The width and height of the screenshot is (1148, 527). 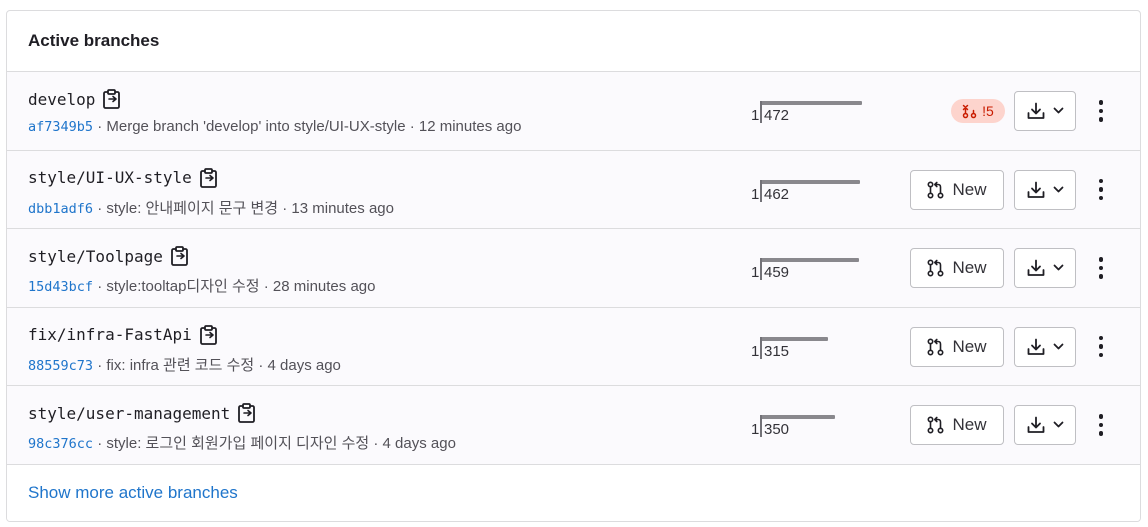 What do you see at coordinates (60, 366) in the screenshot?
I see `commit-sha-link: 88559c73` at bounding box center [60, 366].